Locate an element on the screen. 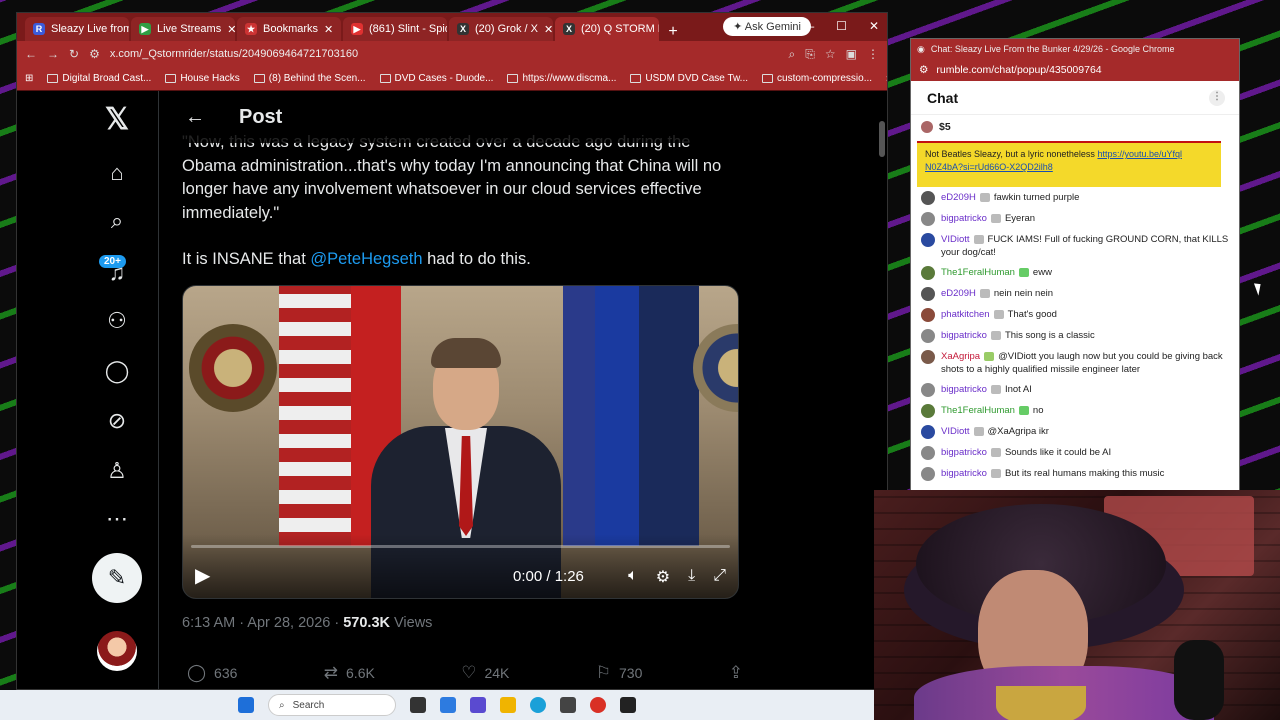 This screenshot has width=1280, height=720. task-view-icon is located at coordinates (418, 705).